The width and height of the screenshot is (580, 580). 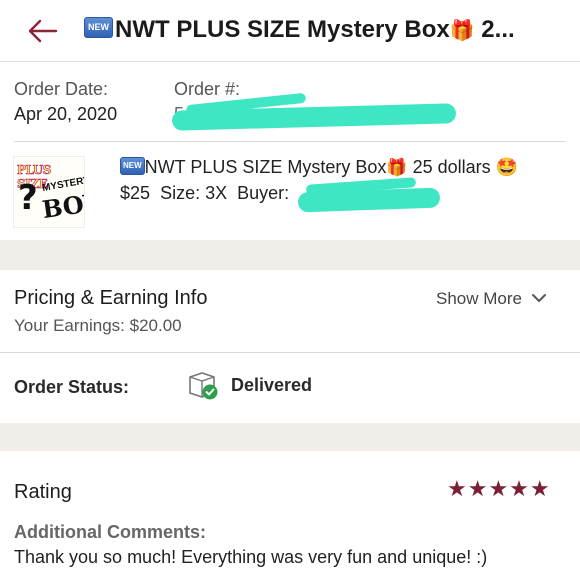 I want to click on back-arrow-icon, so click(x=43, y=31).